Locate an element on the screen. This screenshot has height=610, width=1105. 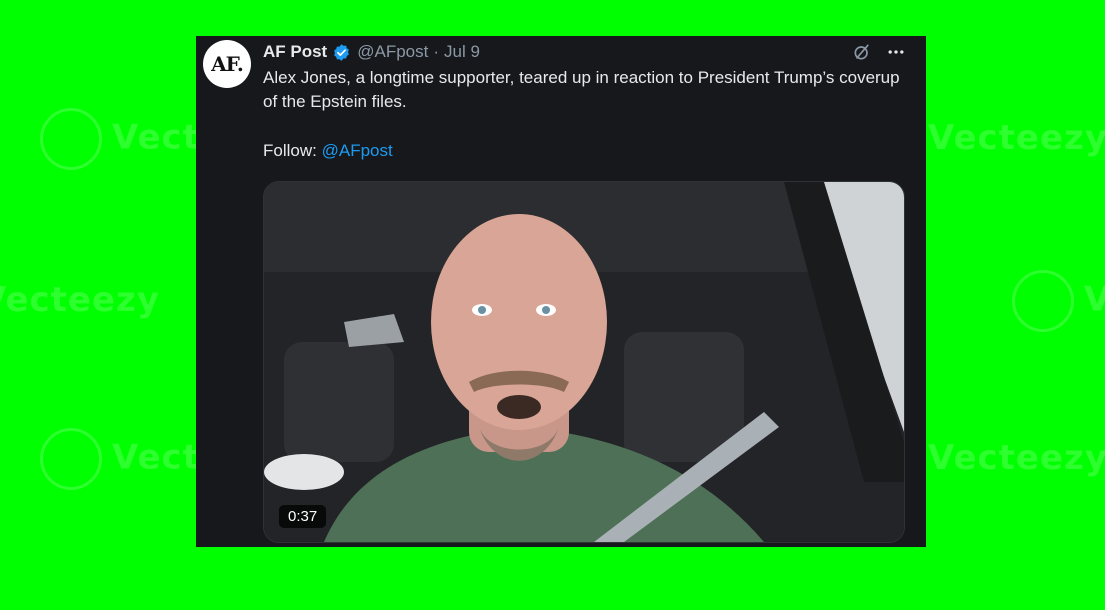
follow-link: @AFpost is located at coordinates (357, 150).